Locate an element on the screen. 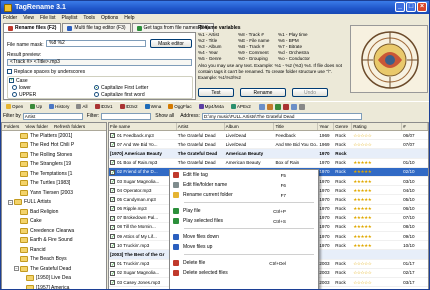 The height and width of the screenshot is (290, 430). context-menu-item: Move files down is located at coordinates (244, 237).